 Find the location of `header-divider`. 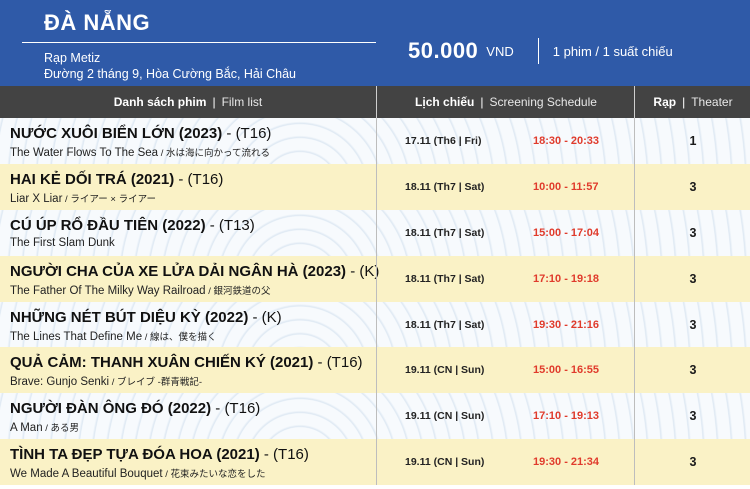

header-divider is located at coordinates (199, 42).